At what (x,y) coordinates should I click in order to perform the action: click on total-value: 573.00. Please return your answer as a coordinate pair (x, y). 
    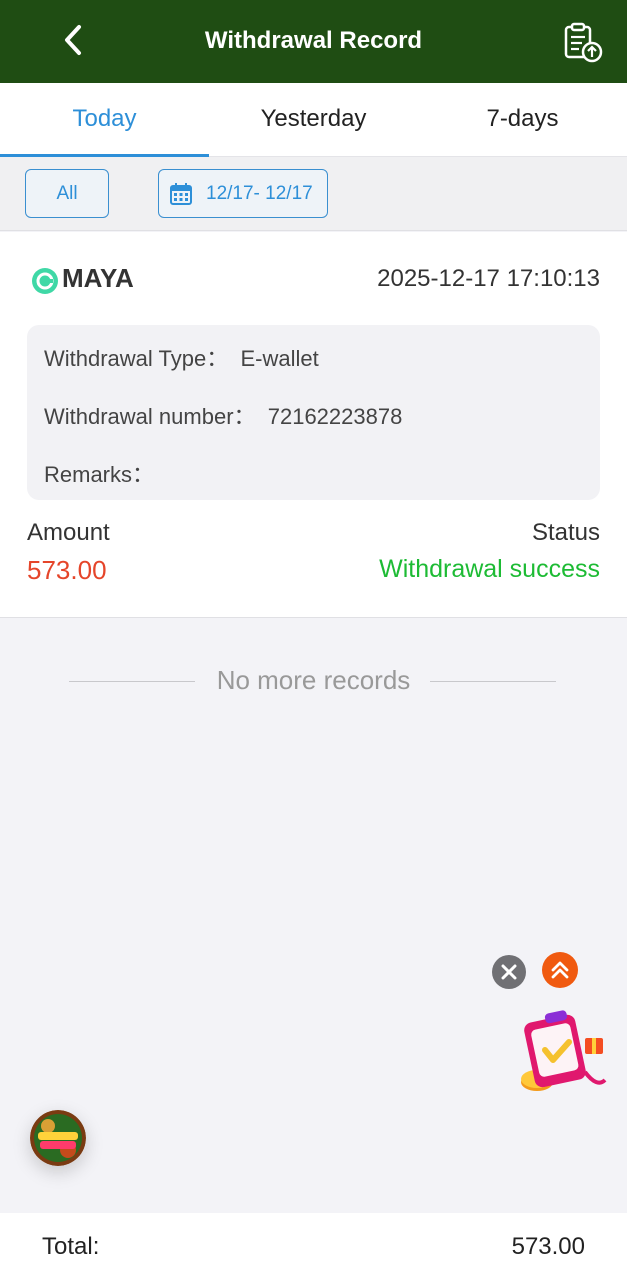
    Looking at the image, I should click on (548, 1246).